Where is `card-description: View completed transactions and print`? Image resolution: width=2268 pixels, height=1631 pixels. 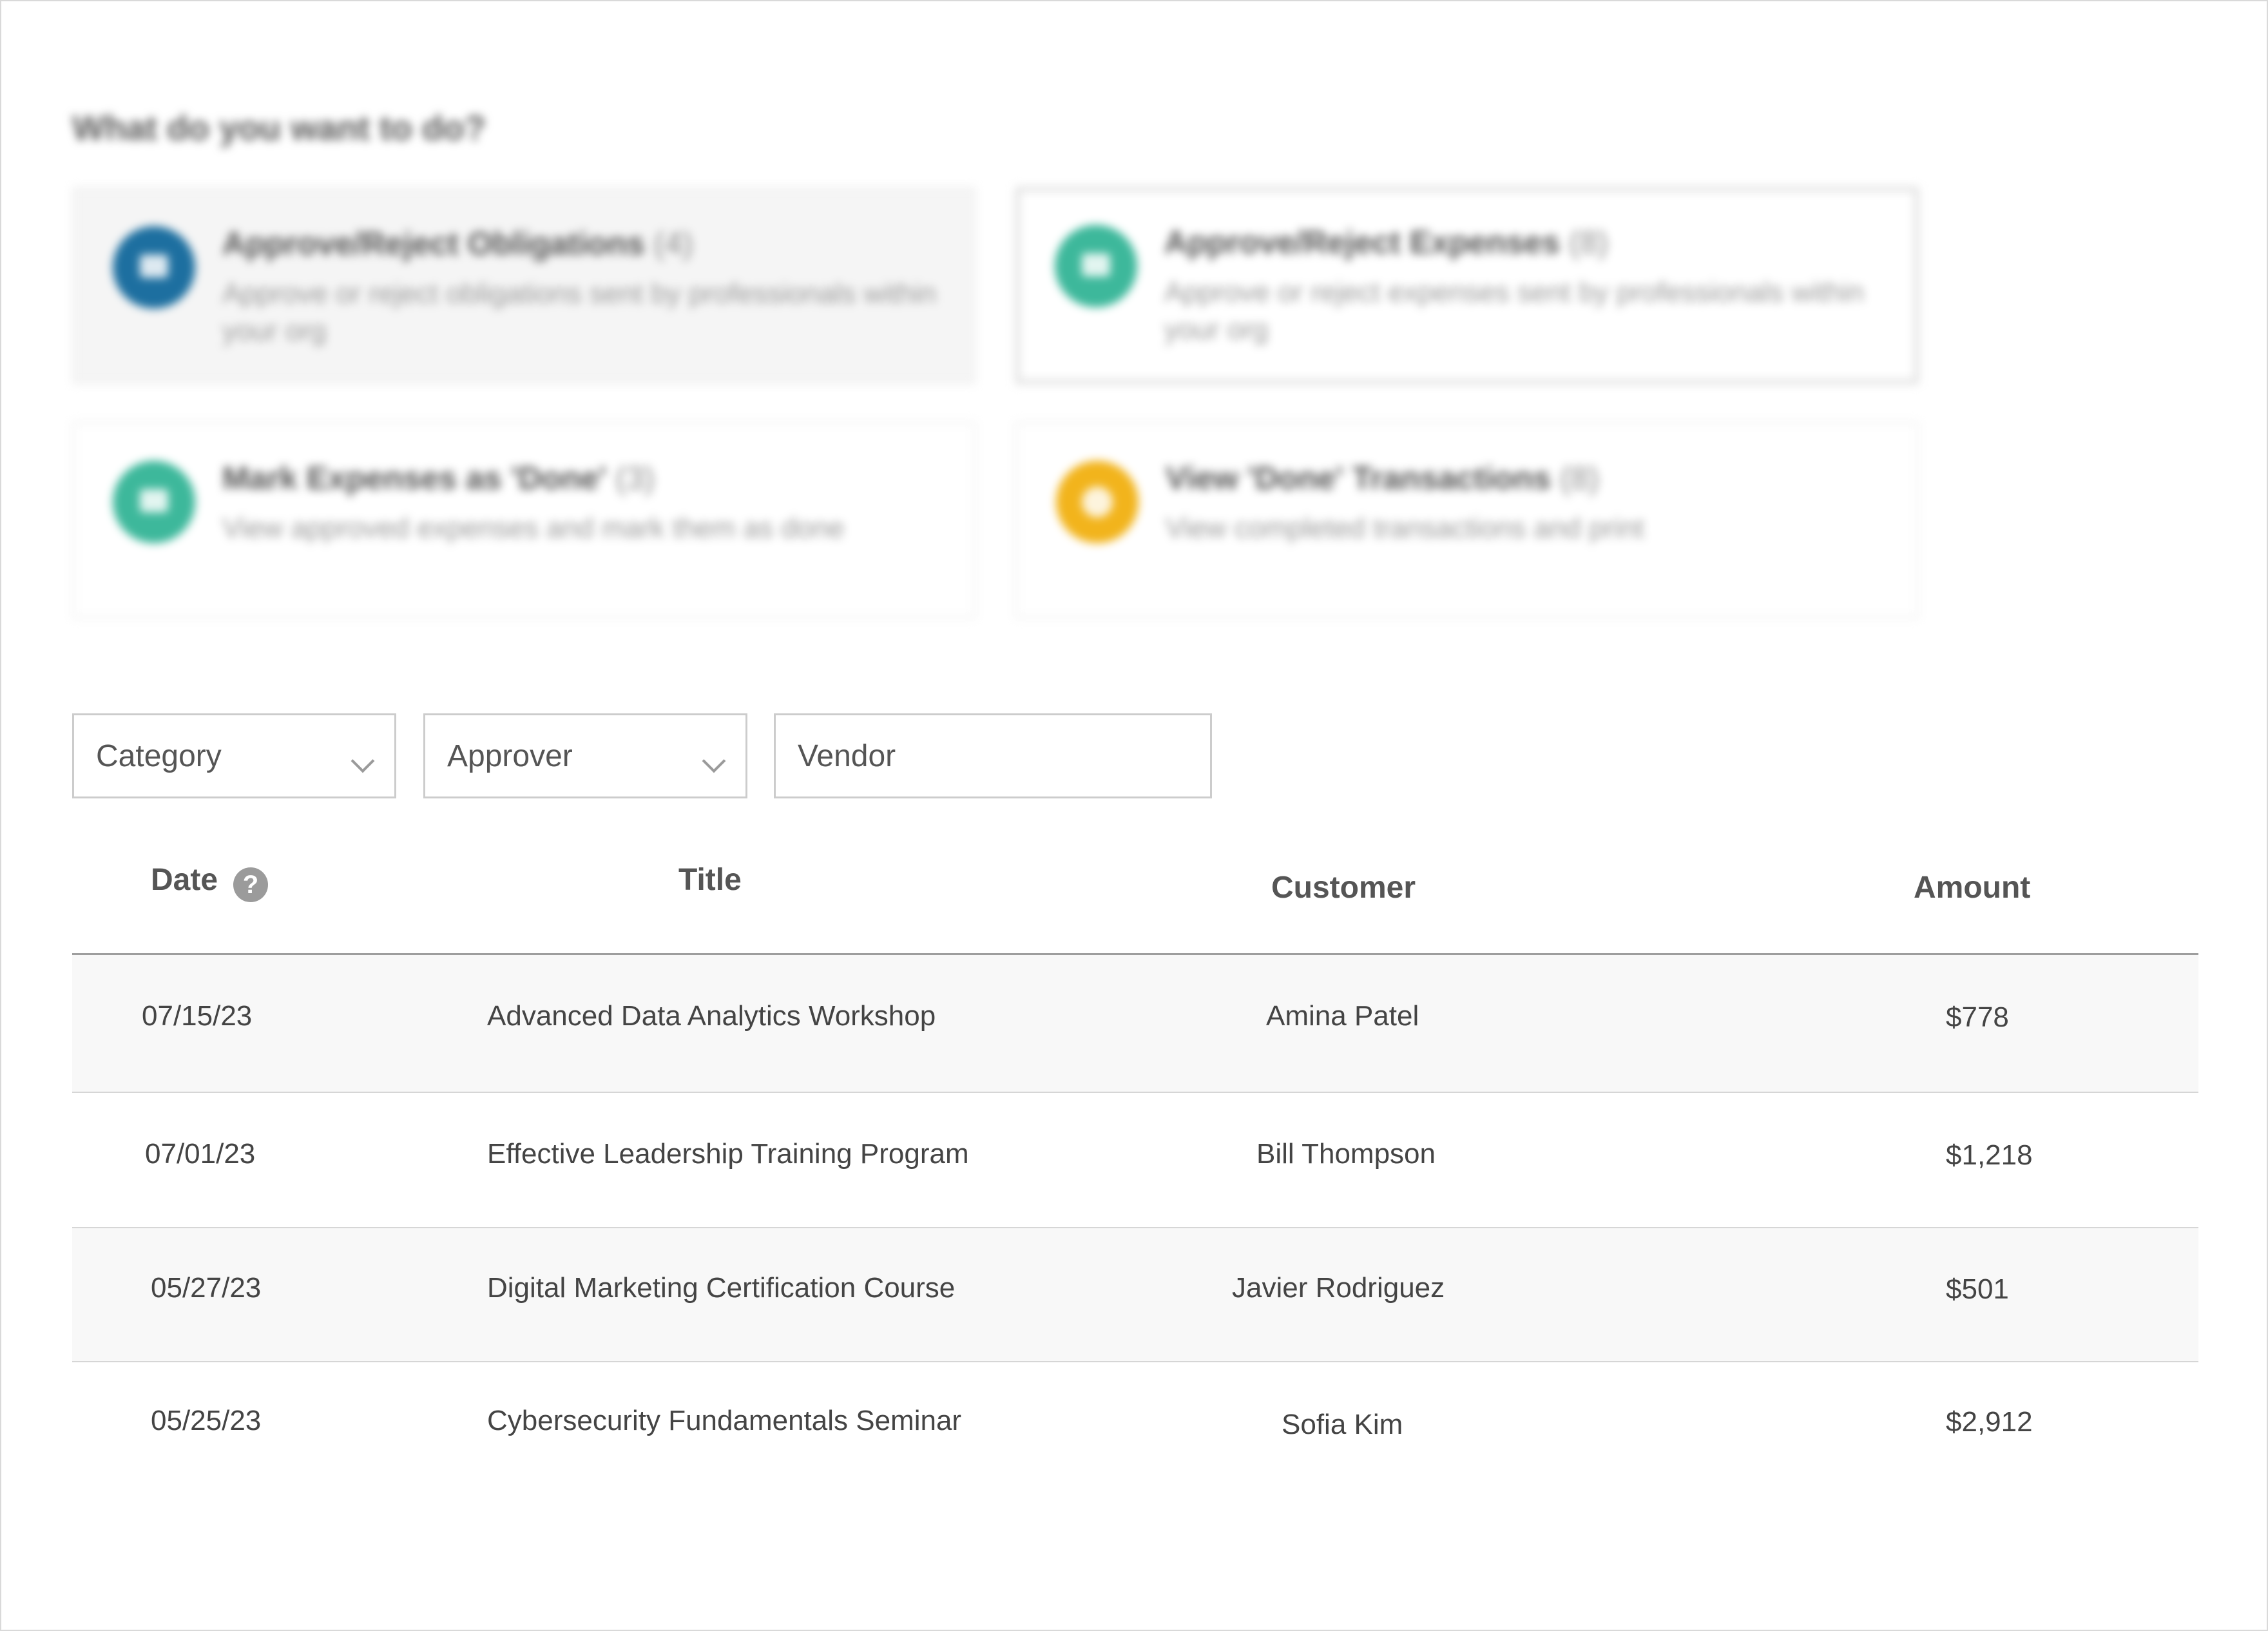
card-description: View completed transactions and print is located at coordinates (1405, 528).